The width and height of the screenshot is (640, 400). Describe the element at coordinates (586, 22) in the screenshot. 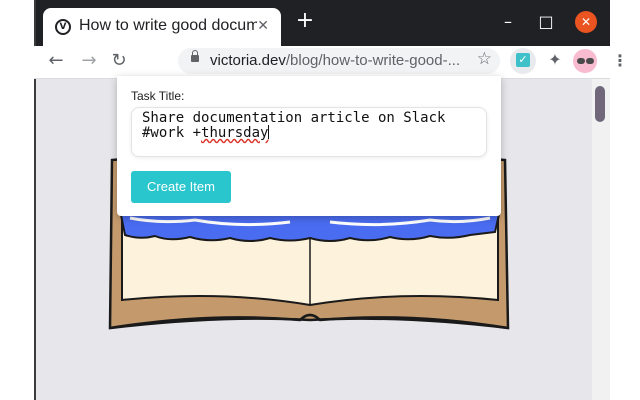

I see `close-window-button: ✕` at that location.